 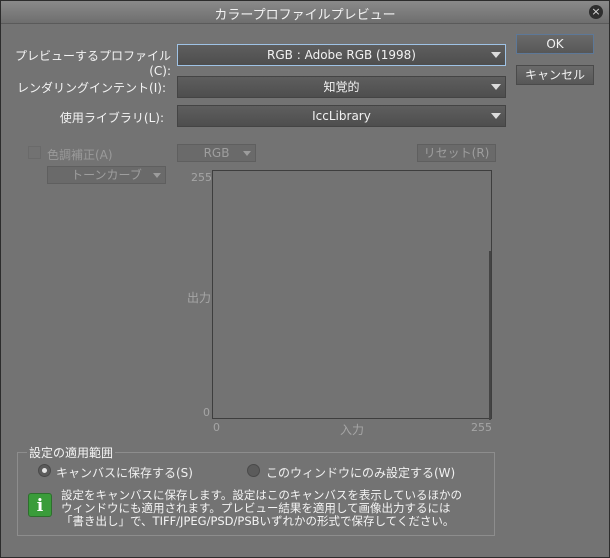 What do you see at coordinates (305, 15) in the screenshot?
I see `window-title: カラープロファイルプレビュー` at bounding box center [305, 15].